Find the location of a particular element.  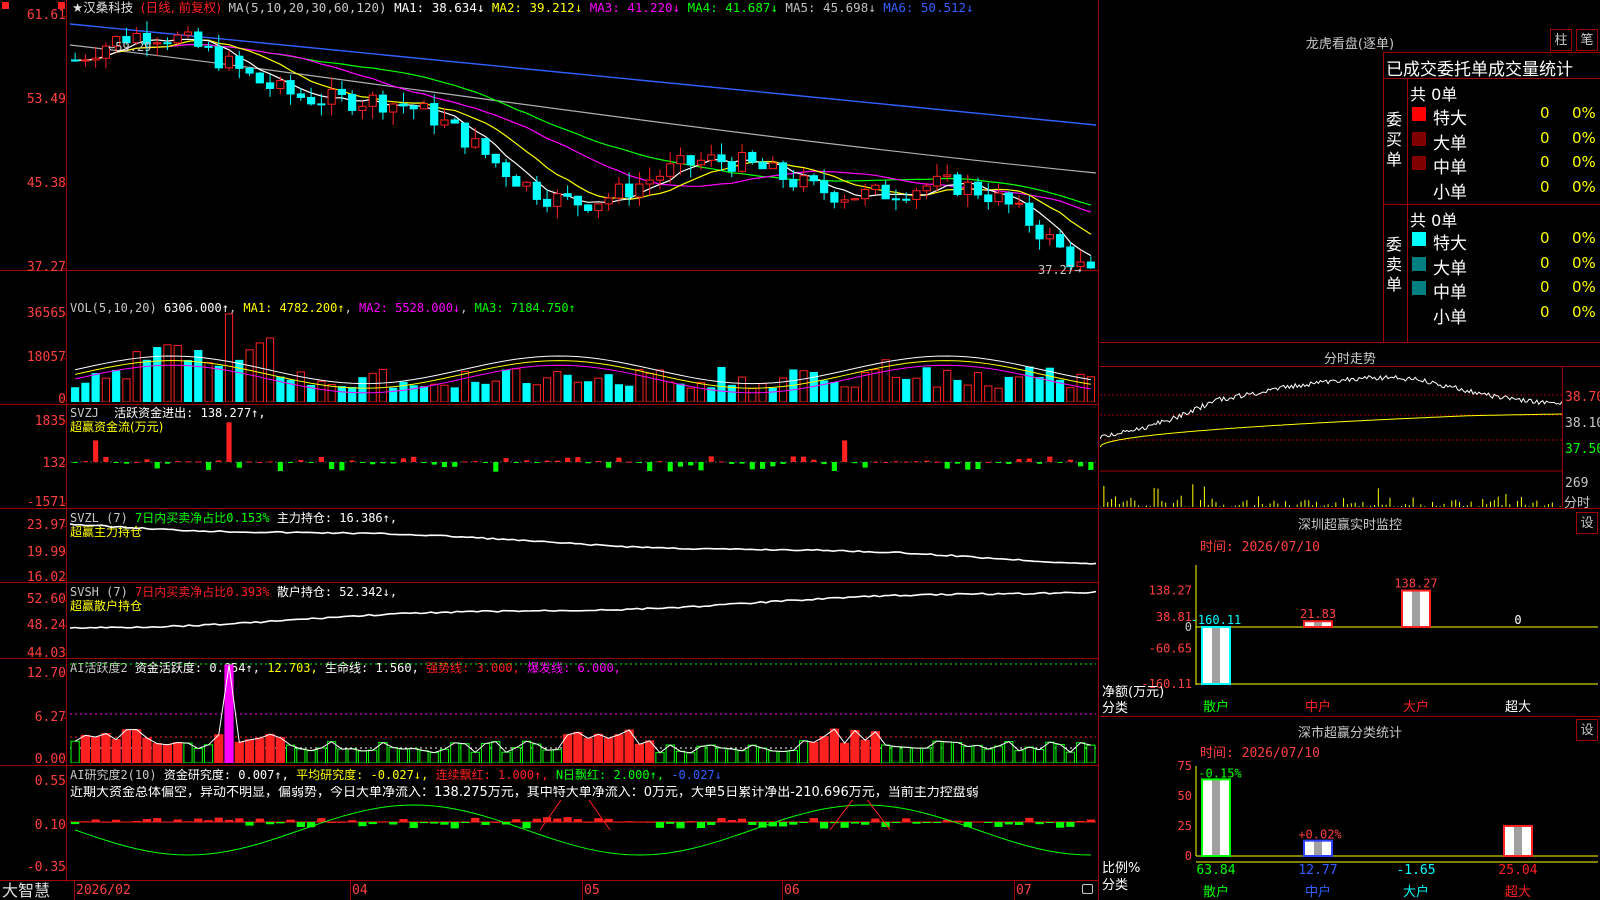

main-holding-chart is located at coordinates (583, 546).